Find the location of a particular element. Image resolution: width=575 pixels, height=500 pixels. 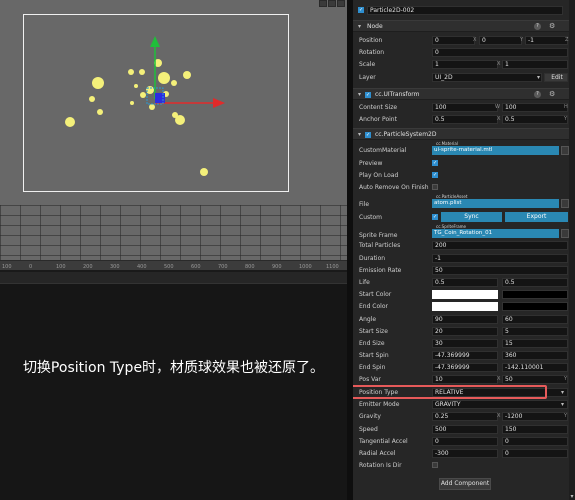

end-size-field: 30 is located at coordinates (465, 343).